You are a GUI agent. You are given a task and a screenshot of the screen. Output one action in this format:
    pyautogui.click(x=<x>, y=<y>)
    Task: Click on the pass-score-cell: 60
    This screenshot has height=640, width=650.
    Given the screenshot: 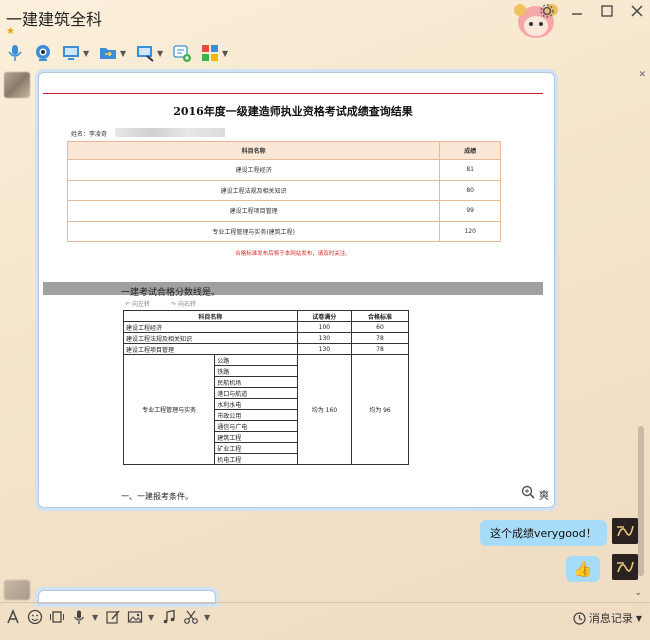 What is the action you would take?
    pyautogui.click(x=380, y=327)
    